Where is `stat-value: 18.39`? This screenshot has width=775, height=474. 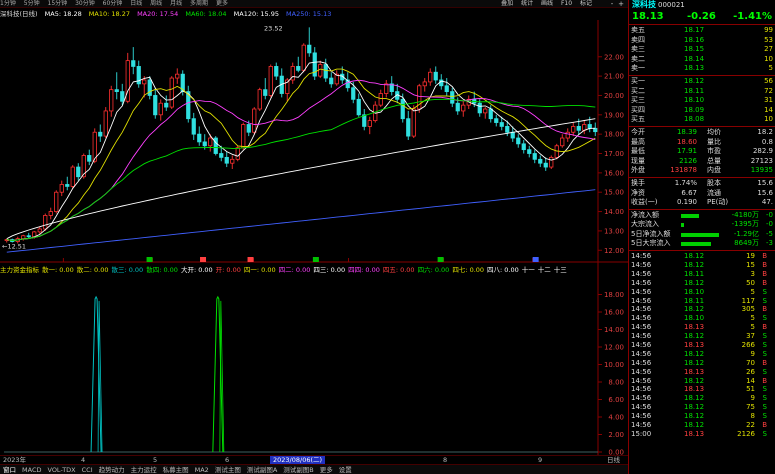 stat-value: 18.39 is located at coordinates (686, 131).